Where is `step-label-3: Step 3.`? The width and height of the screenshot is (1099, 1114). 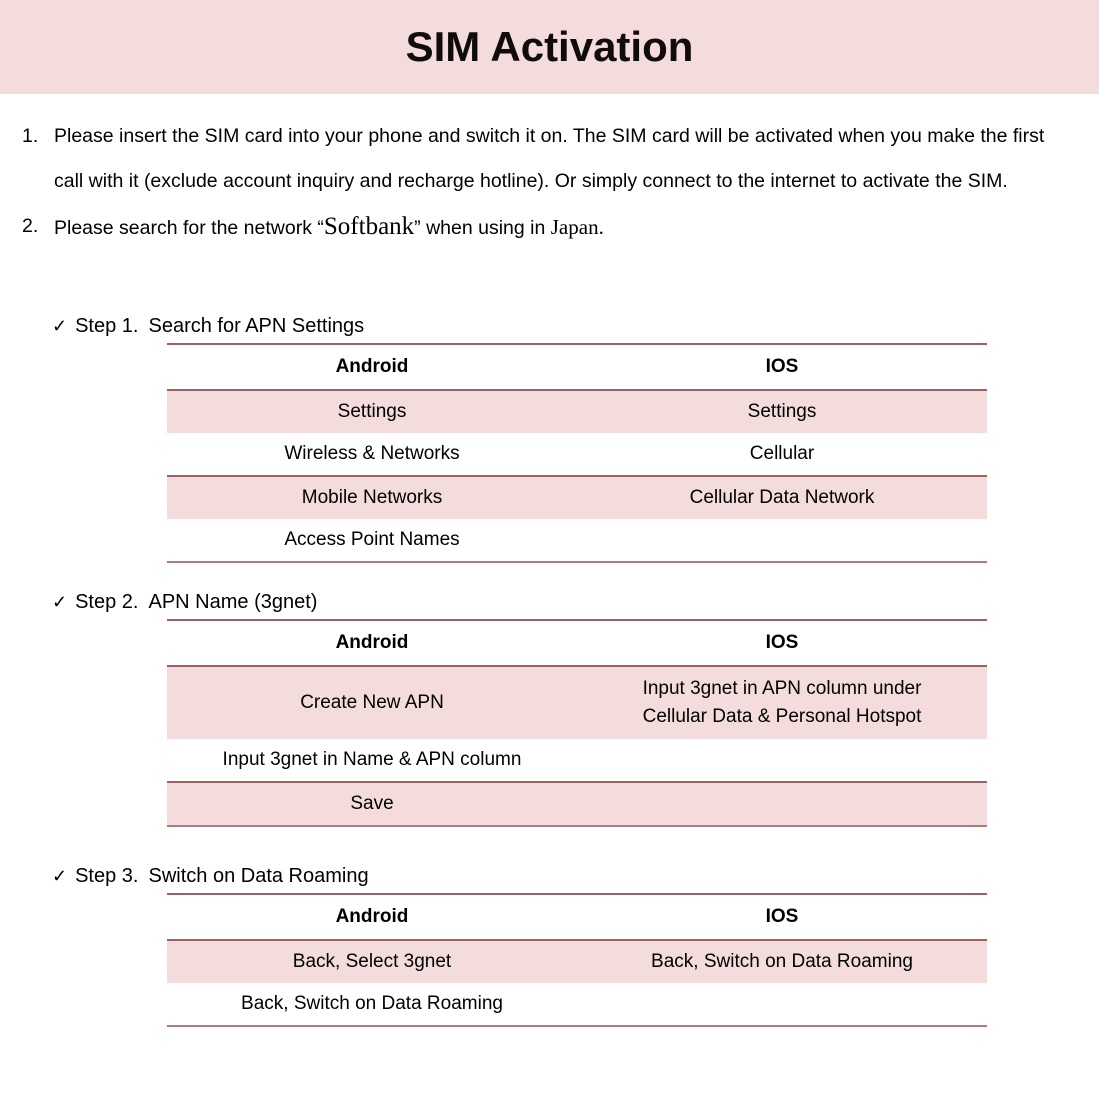 step-label-3: Step 3. is located at coordinates (107, 876).